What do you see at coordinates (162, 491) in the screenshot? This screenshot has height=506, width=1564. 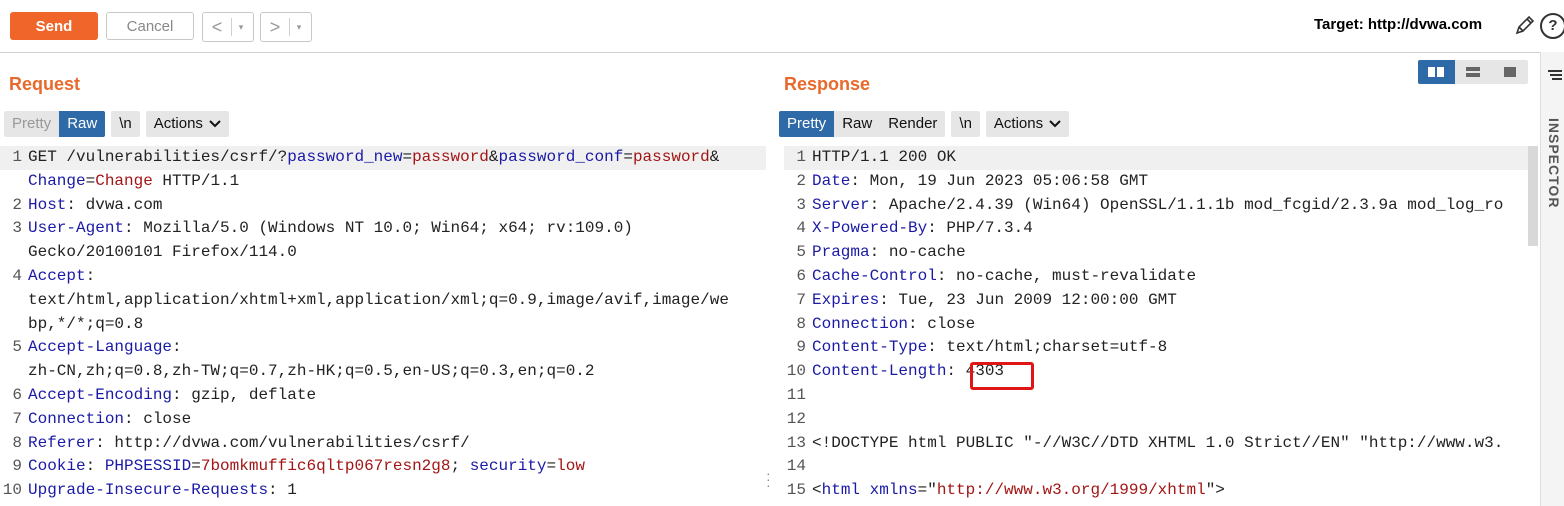 I see `code-text: Upgrade-Insecure-Requests: 1` at bounding box center [162, 491].